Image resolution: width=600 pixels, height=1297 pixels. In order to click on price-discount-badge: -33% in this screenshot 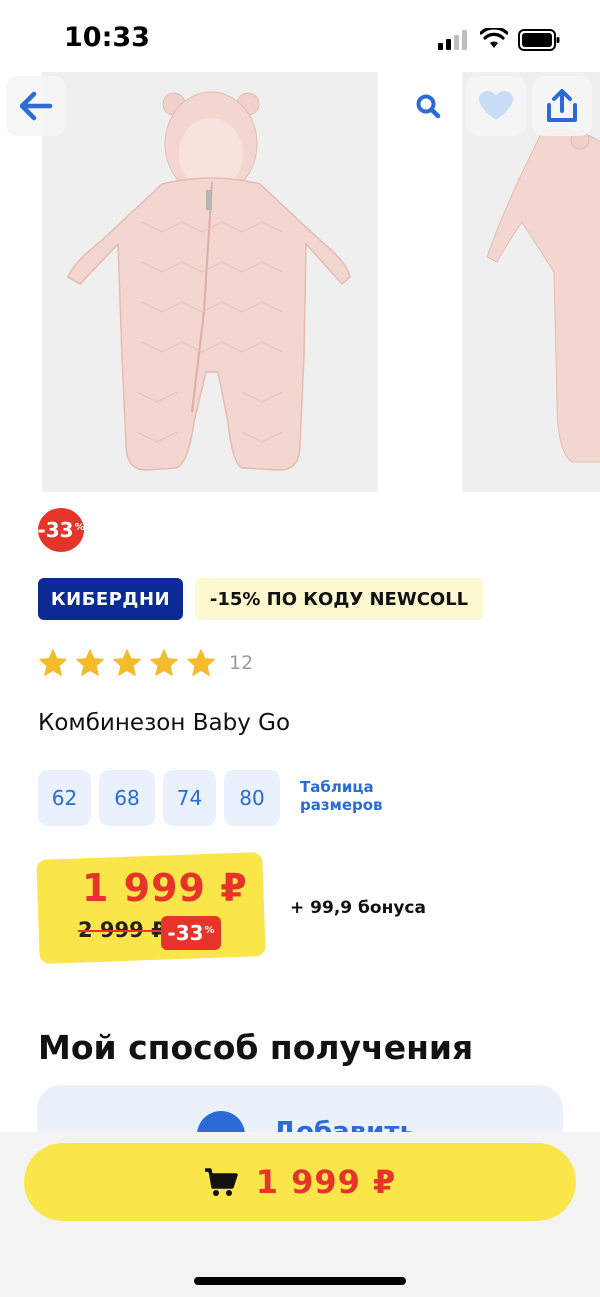, I will do `click(191, 933)`.